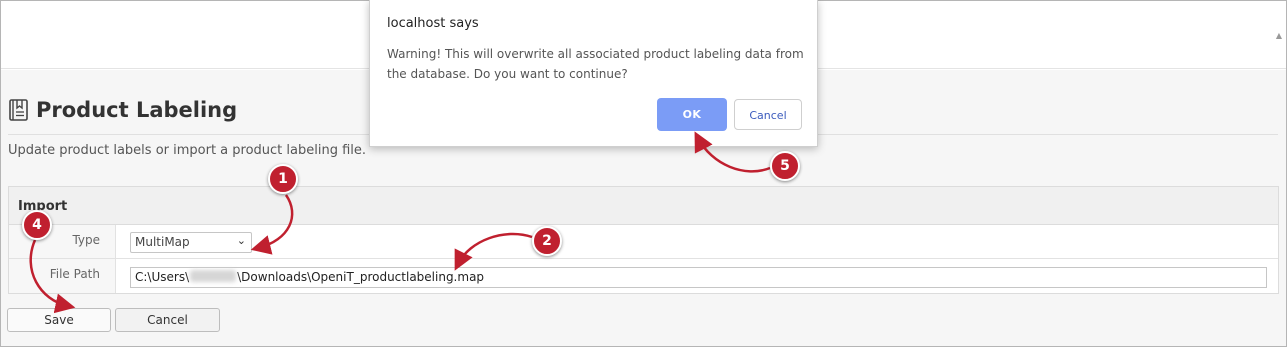  What do you see at coordinates (167, 320) in the screenshot?
I see `cancel-button: Cancel` at bounding box center [167, 320].